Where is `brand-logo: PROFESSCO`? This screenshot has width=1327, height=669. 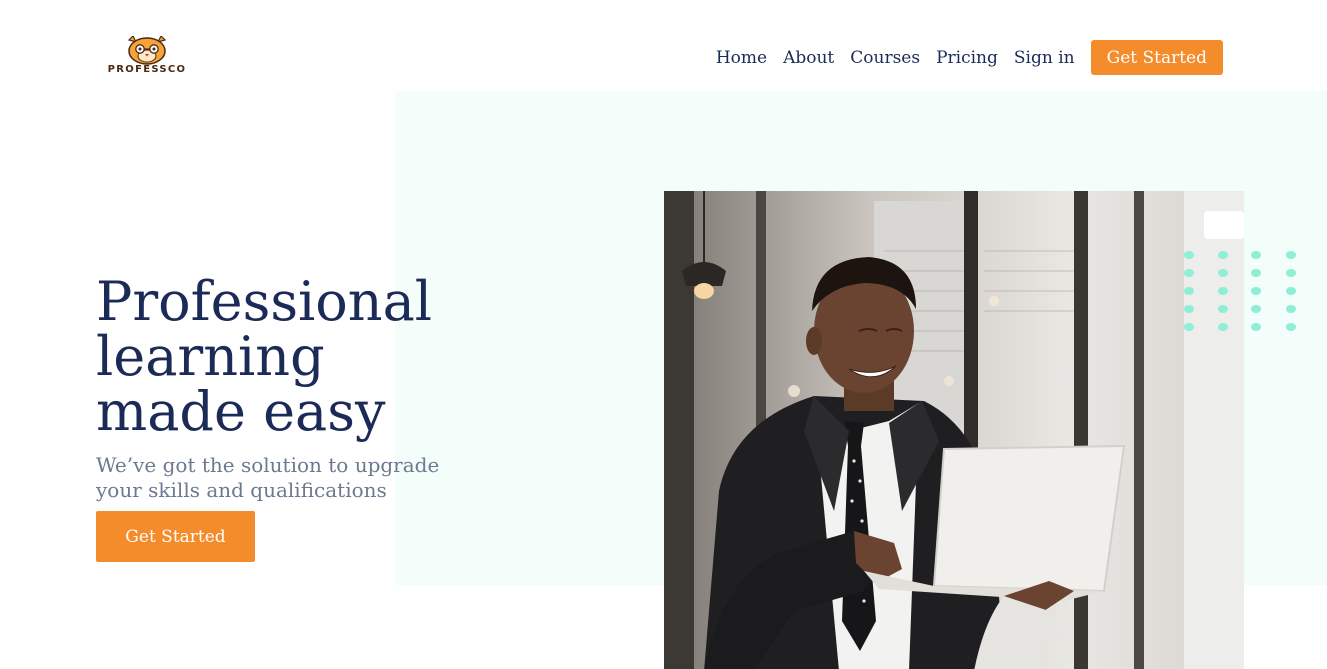
brand-logo: PROFESSCO is located at coordinates (147, 57).